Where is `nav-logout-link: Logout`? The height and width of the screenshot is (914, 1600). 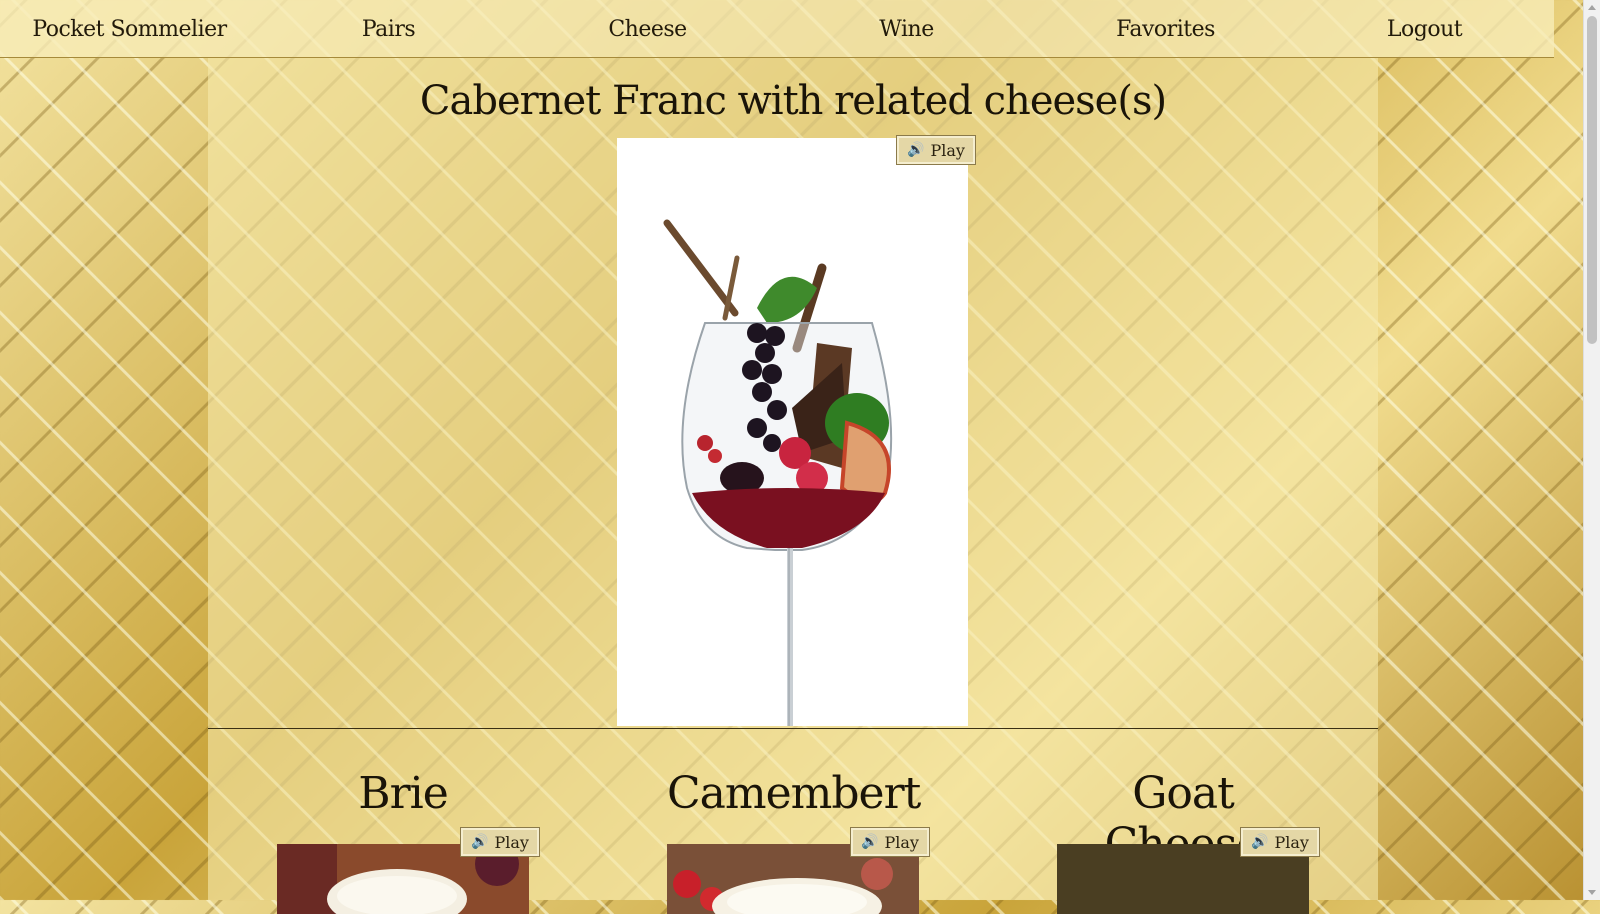
nav-logout-link: Logout is located at coordinates (1424, 28).